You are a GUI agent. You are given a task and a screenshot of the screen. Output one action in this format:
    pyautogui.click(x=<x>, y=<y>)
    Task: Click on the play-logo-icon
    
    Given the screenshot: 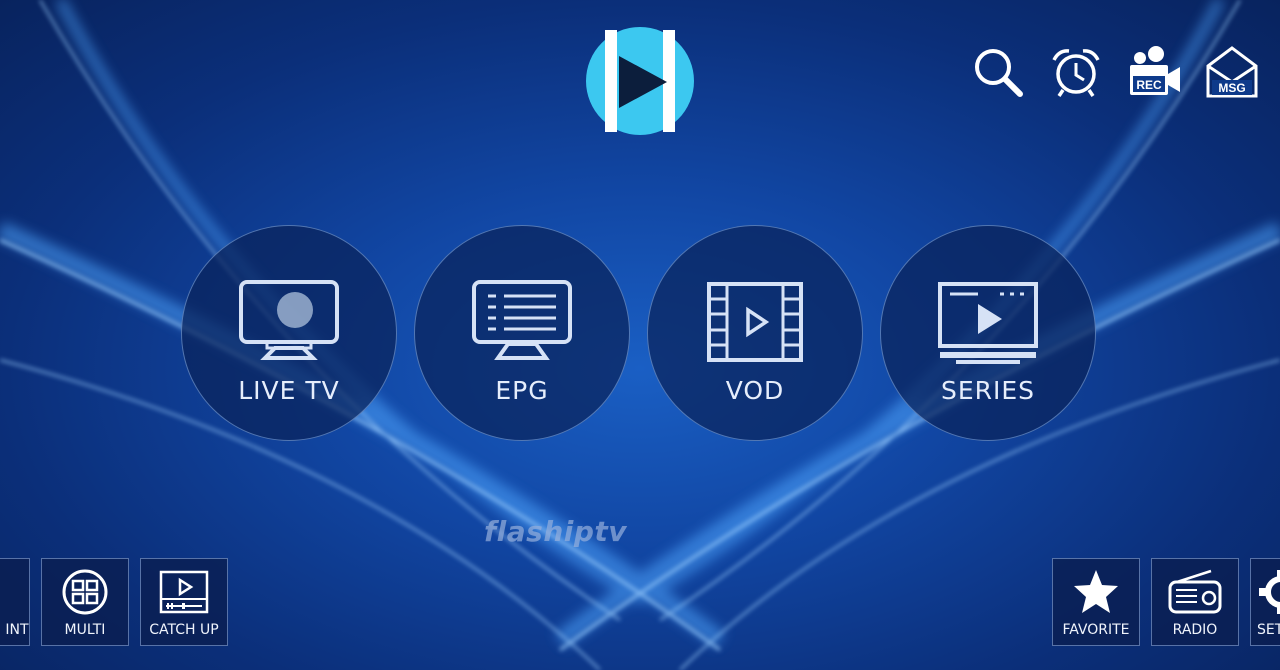 What is the action you would take?
    pyautogui.click(x=640, y=81)
    